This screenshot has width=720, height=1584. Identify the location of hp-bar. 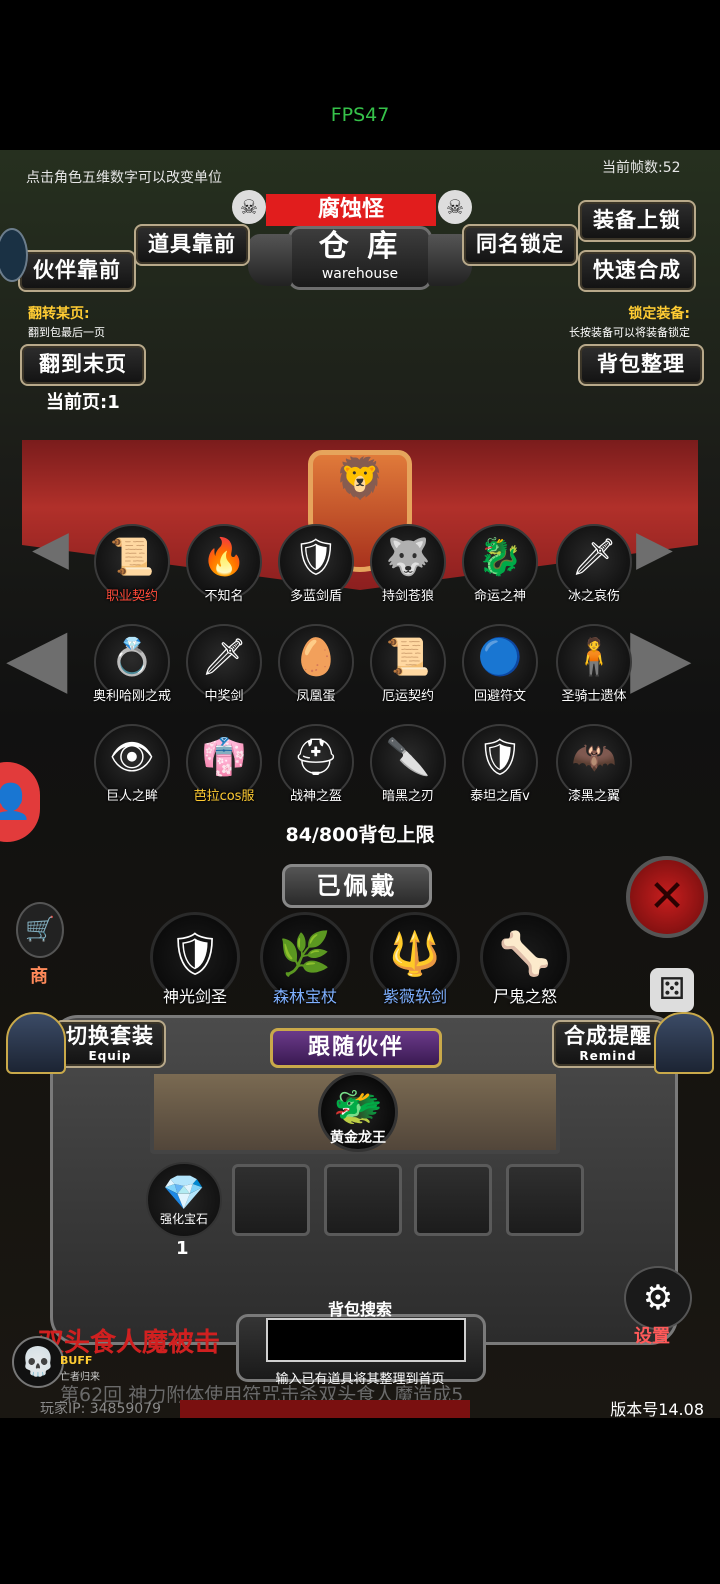
(325, 1409).